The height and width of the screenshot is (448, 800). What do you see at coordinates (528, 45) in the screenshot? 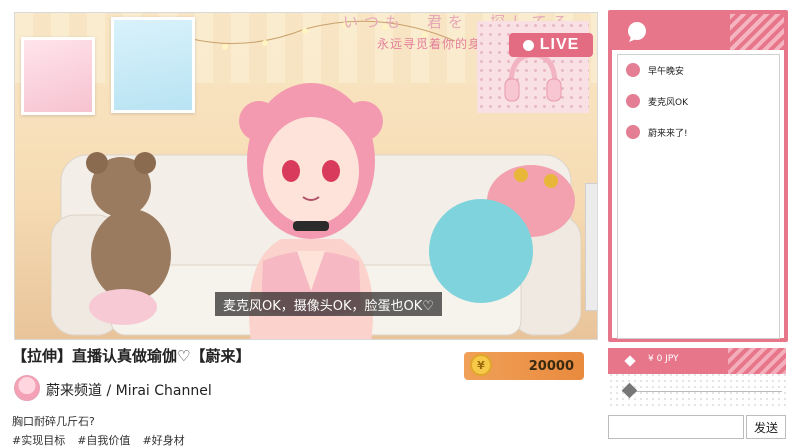
I see `live-dot-icon` at bounding box center [528, 45].